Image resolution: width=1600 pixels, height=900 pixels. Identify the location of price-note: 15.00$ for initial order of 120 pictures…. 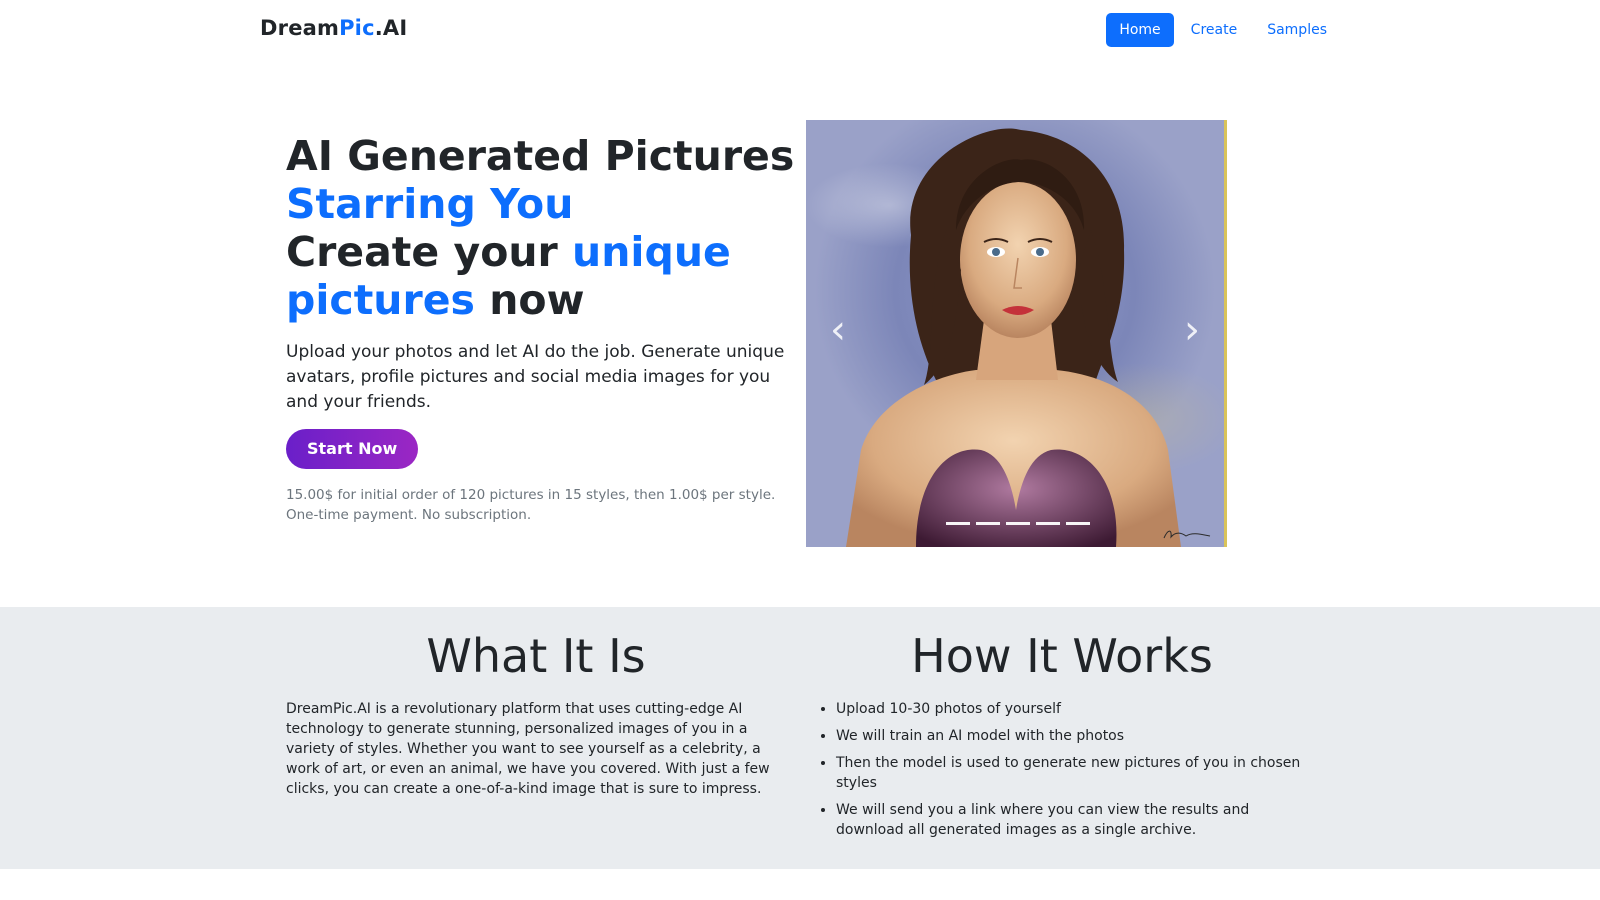
(541, 505).